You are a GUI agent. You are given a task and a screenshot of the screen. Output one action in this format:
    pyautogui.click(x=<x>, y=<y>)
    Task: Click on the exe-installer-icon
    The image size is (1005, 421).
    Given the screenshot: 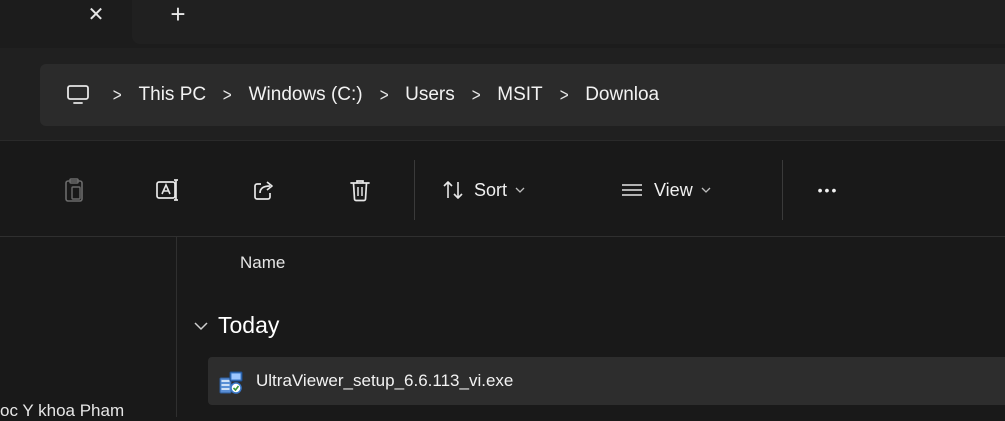 What is the action you would take?
    pyautogui.click(x=231, y=382)
    